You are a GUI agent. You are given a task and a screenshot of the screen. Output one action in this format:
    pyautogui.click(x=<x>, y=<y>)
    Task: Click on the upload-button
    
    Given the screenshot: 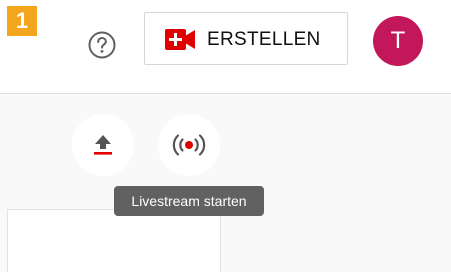 What is the action you would take?
    pyautogui.click(x=103, y=145)
    